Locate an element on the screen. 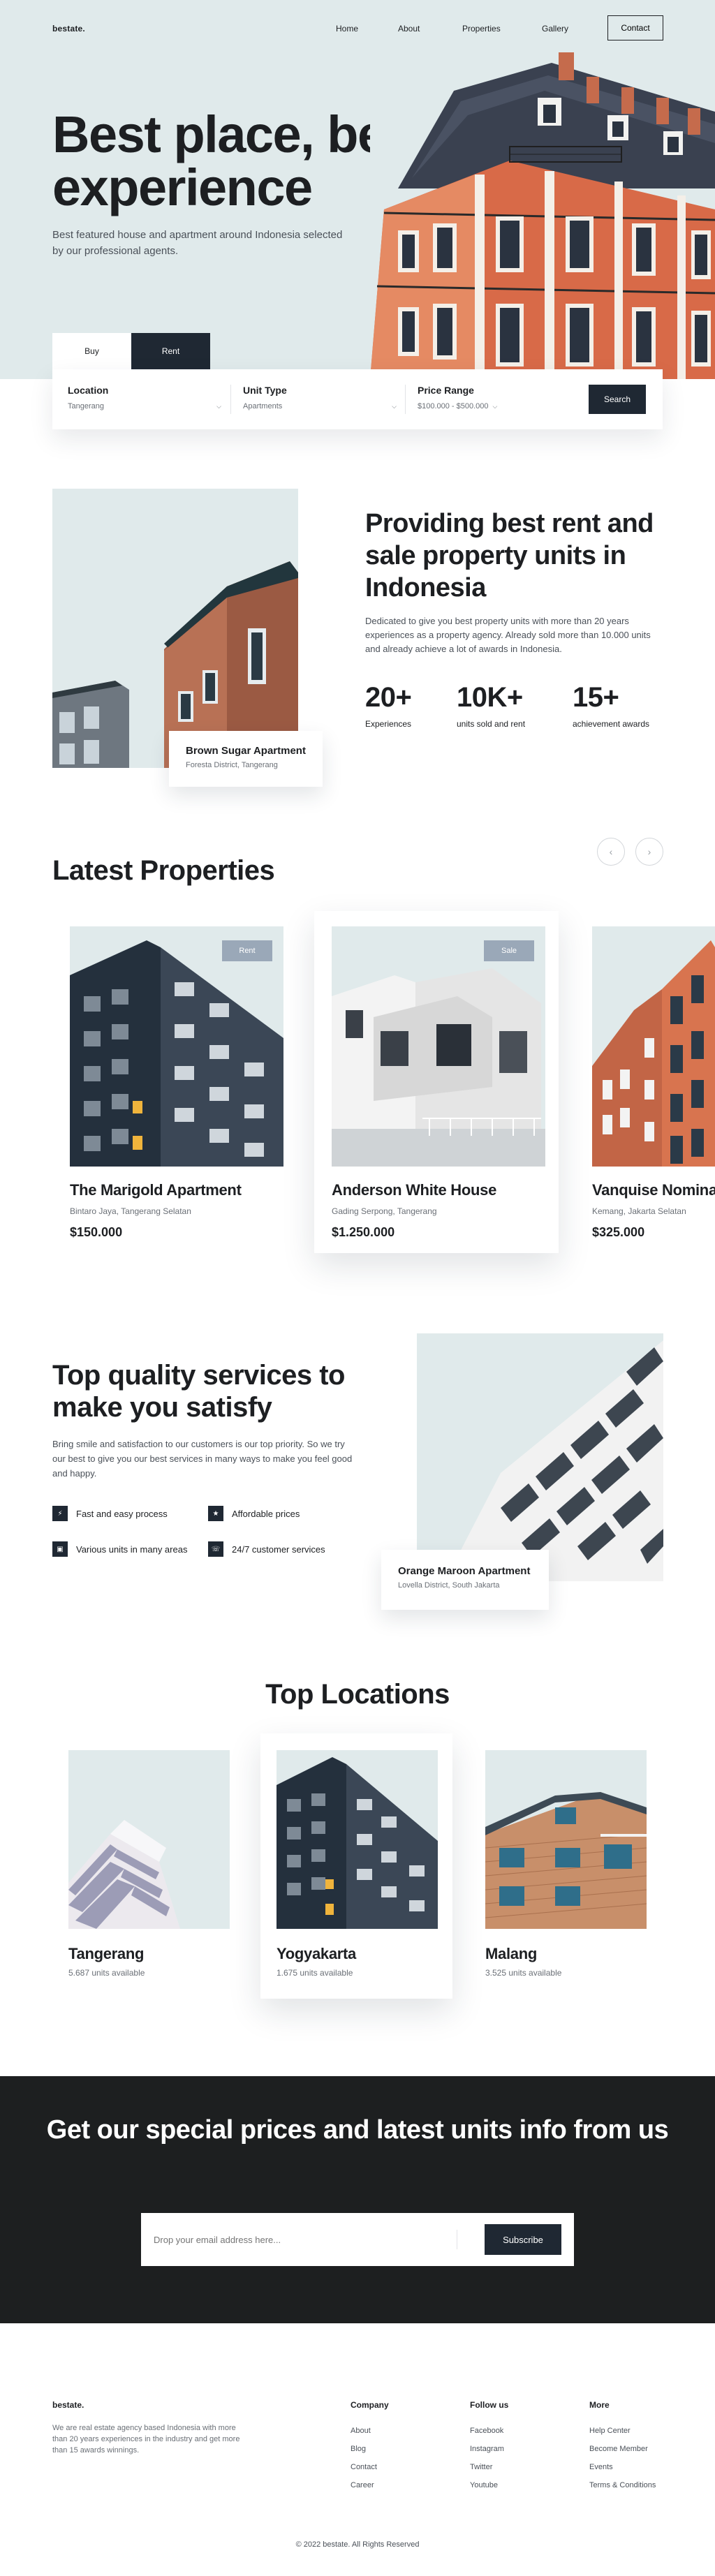 The width and height of the screenshot is (715, 2576). location-name: Yogyakarta is located at coordinates (316, 1953).